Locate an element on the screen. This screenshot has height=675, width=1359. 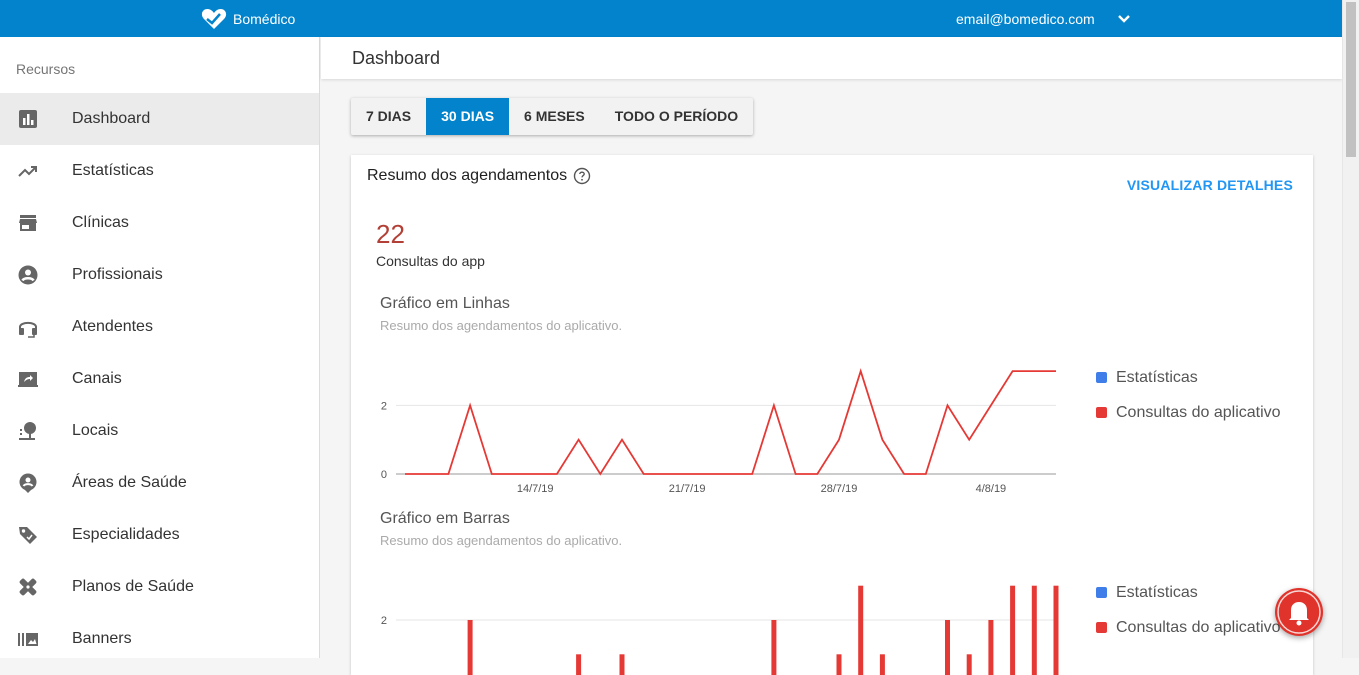
sidebar-item-label: Clínicas is located at coordinates (100, 222).